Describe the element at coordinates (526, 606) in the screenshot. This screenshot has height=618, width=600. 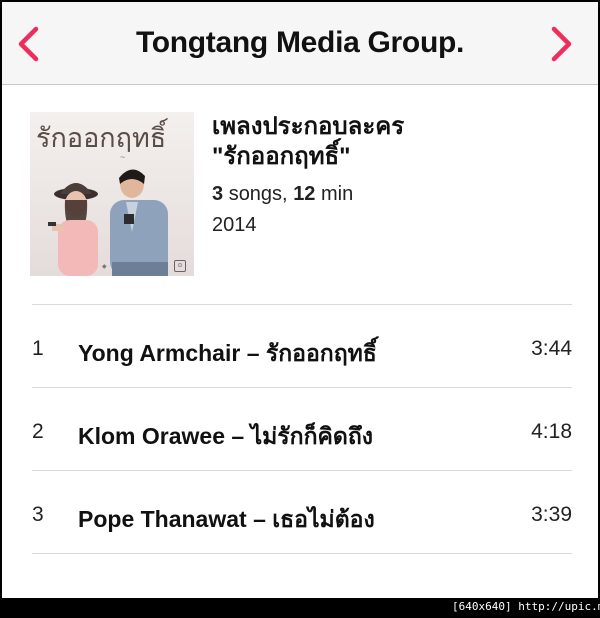
I see `watermark-text: [640x640] http://upic.me/` at that location.